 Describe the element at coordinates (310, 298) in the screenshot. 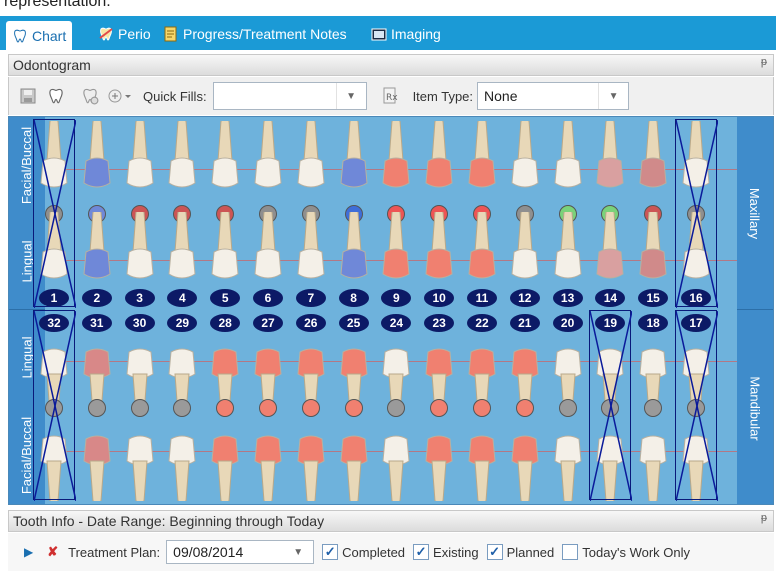

I see `tooth-number-7: 7` at that location.